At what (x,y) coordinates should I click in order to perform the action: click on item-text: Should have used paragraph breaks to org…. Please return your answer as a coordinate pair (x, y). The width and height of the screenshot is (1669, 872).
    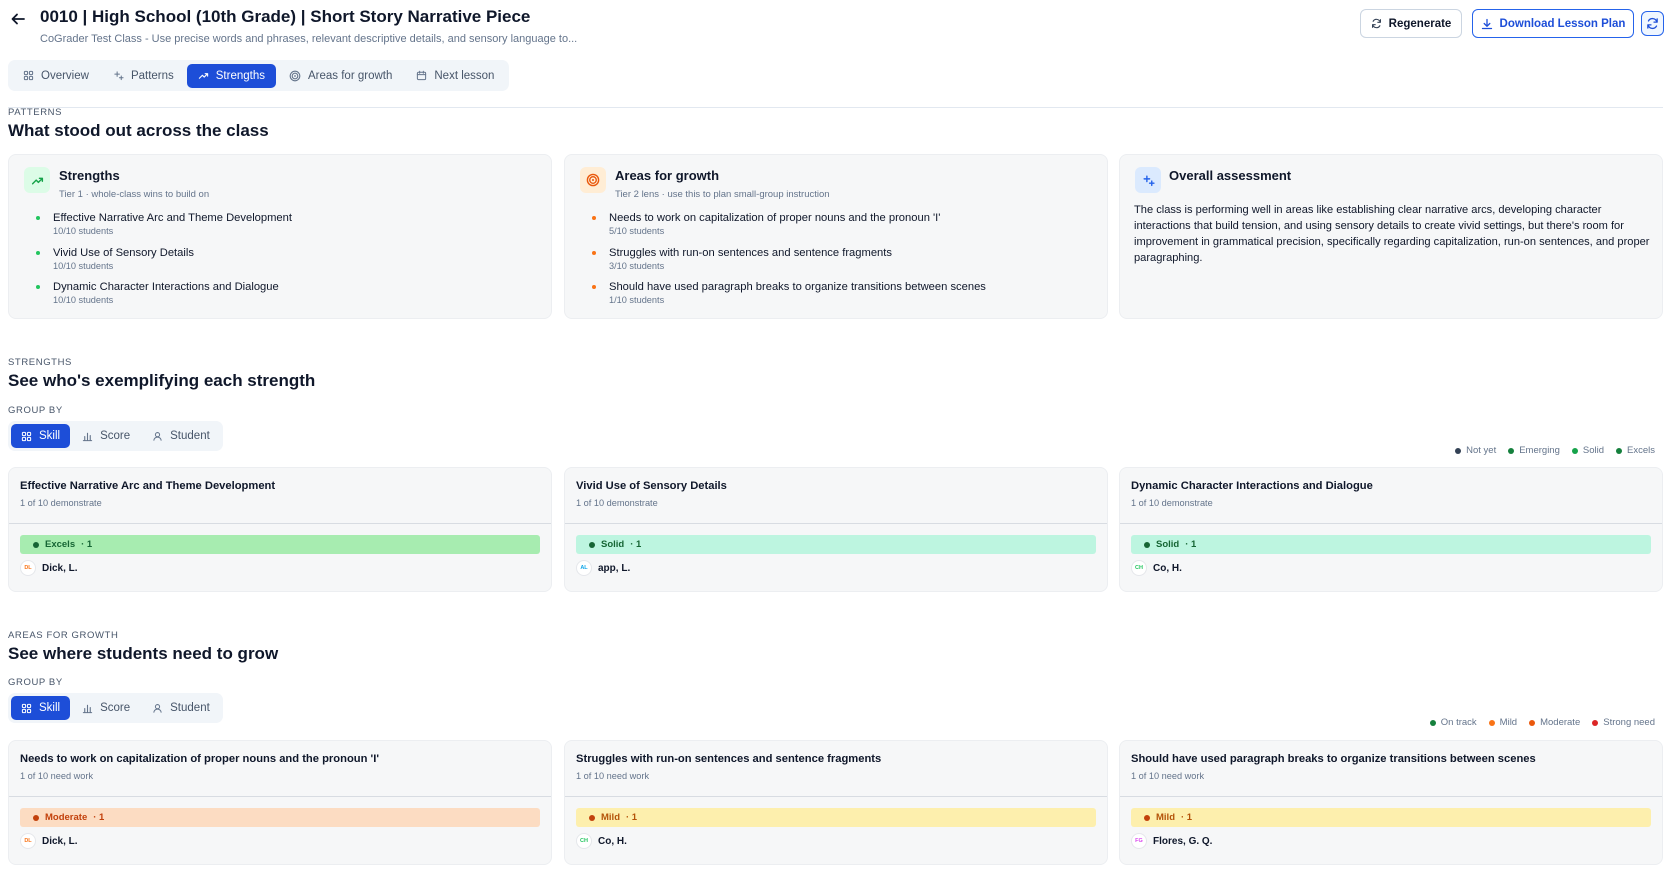
    Looking at the image, I should click on (797, 287).